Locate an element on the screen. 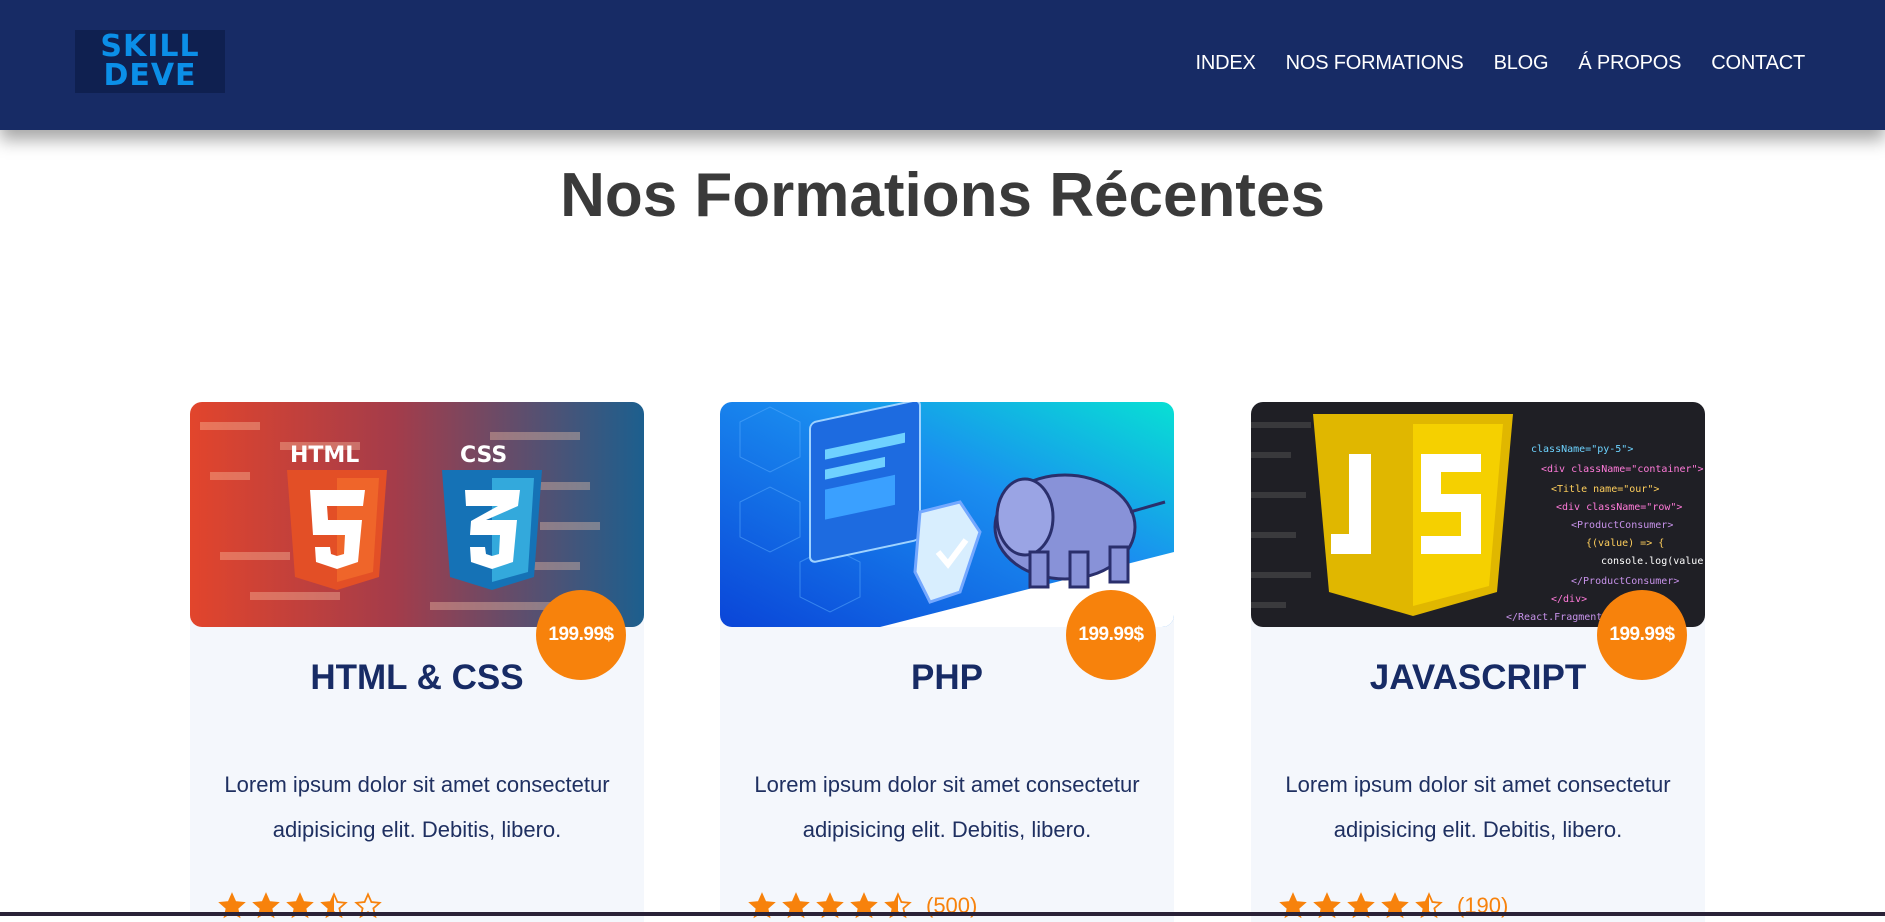  nav-contact: CONTACT is located at coordinates (1758, 63).